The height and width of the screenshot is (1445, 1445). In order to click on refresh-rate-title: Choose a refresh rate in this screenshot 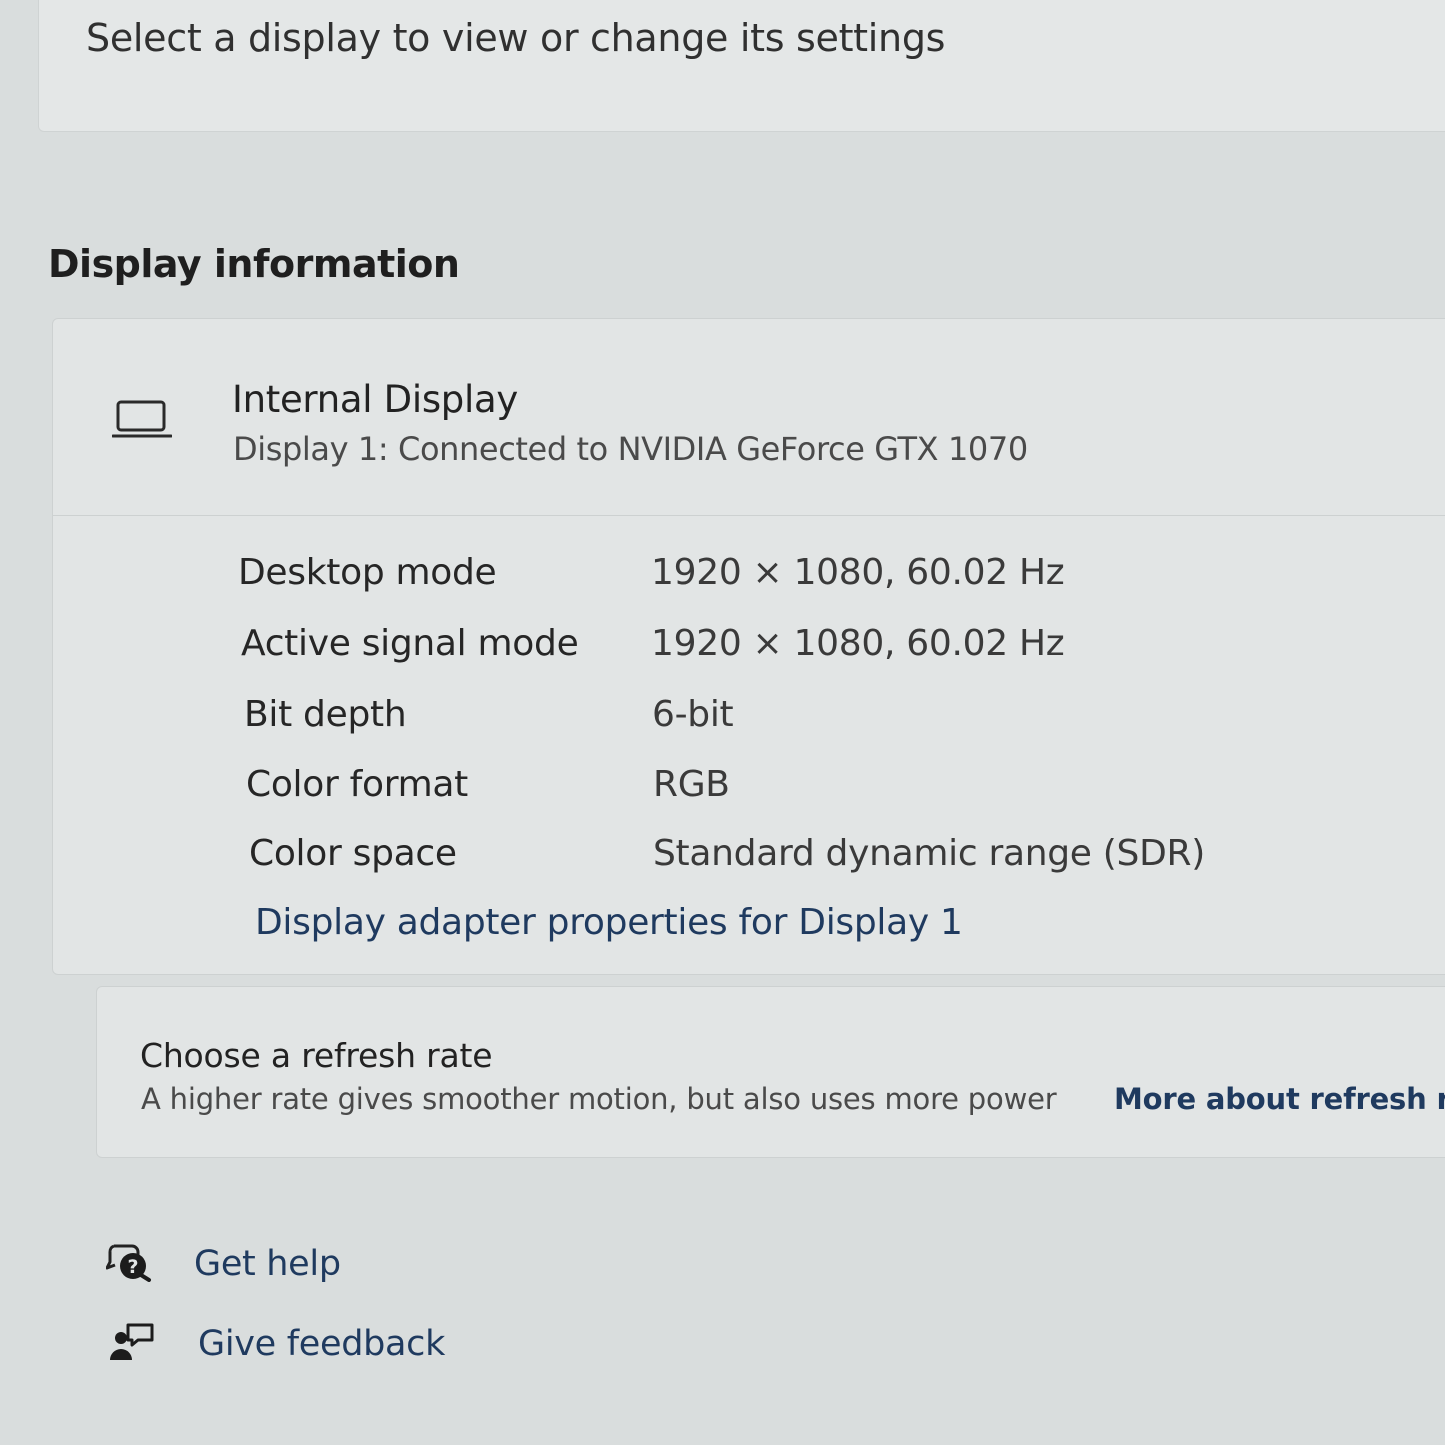, I will do `click(316, 1055)`.